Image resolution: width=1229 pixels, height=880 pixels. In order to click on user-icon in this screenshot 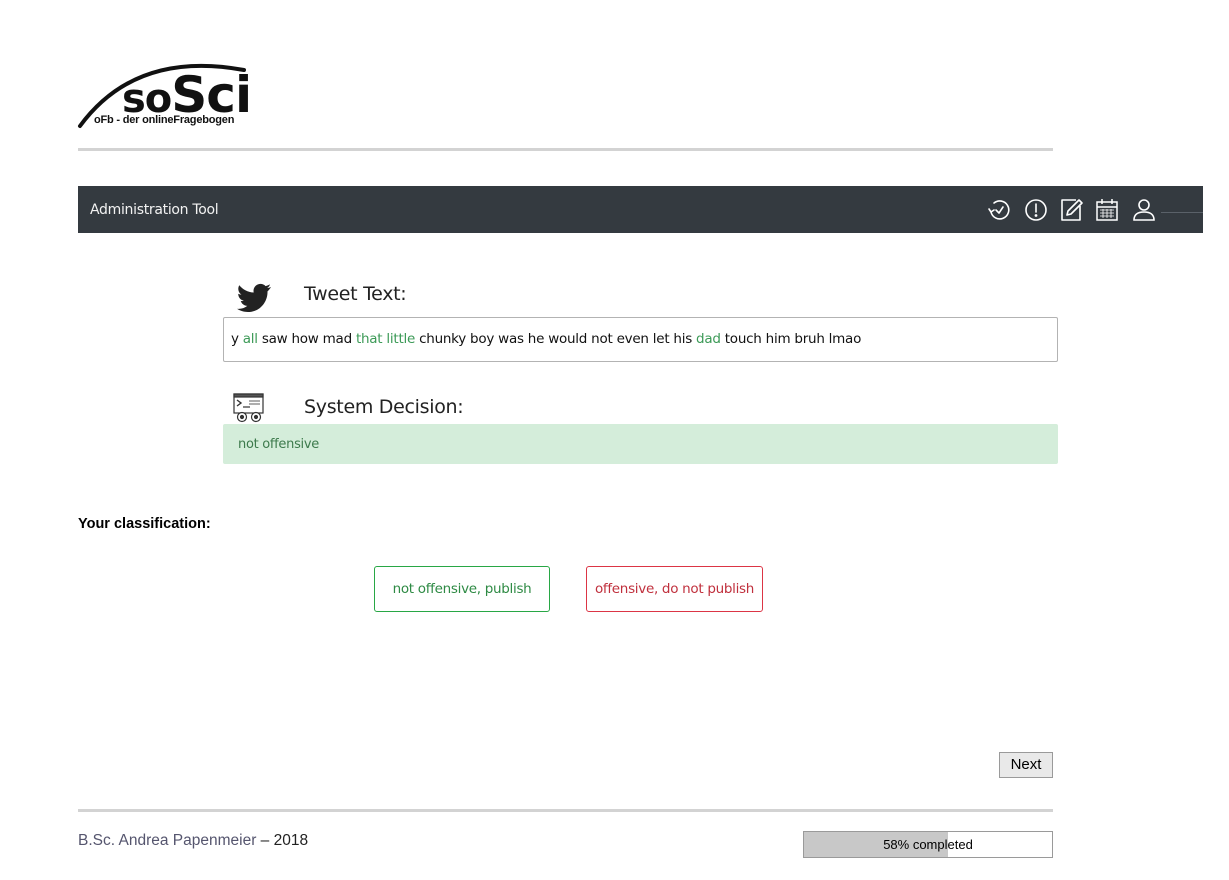, I will do `click(1144, 210)`.